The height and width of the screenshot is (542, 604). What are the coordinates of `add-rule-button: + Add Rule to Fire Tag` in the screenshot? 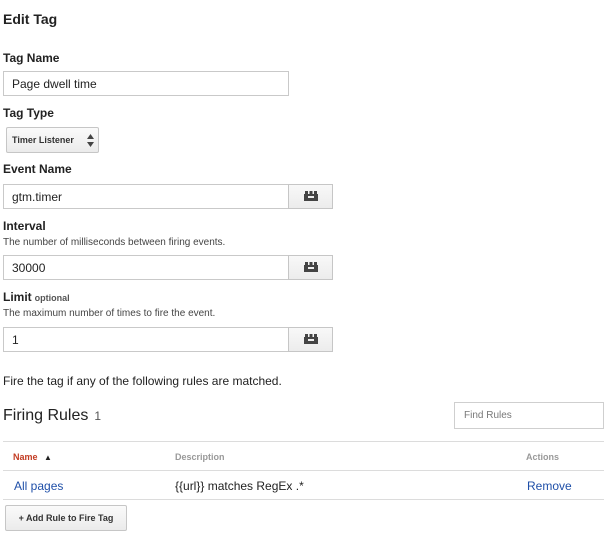 It's located at (66, 518).